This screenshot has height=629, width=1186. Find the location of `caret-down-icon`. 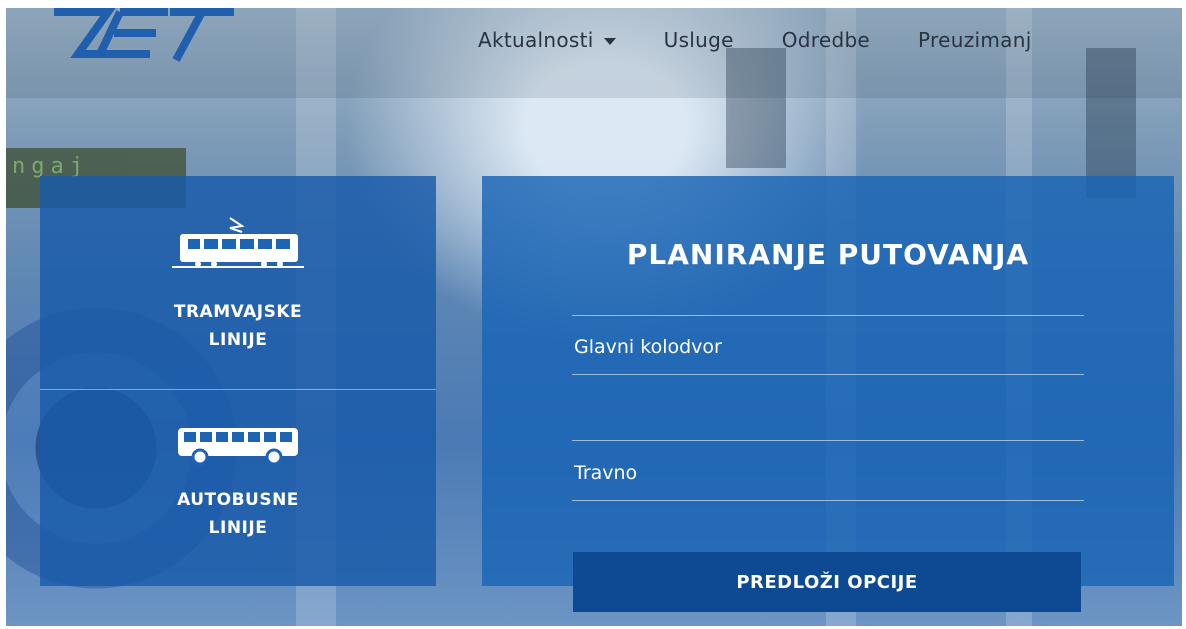

caret-down-icon is located at coordinates (609, 41).